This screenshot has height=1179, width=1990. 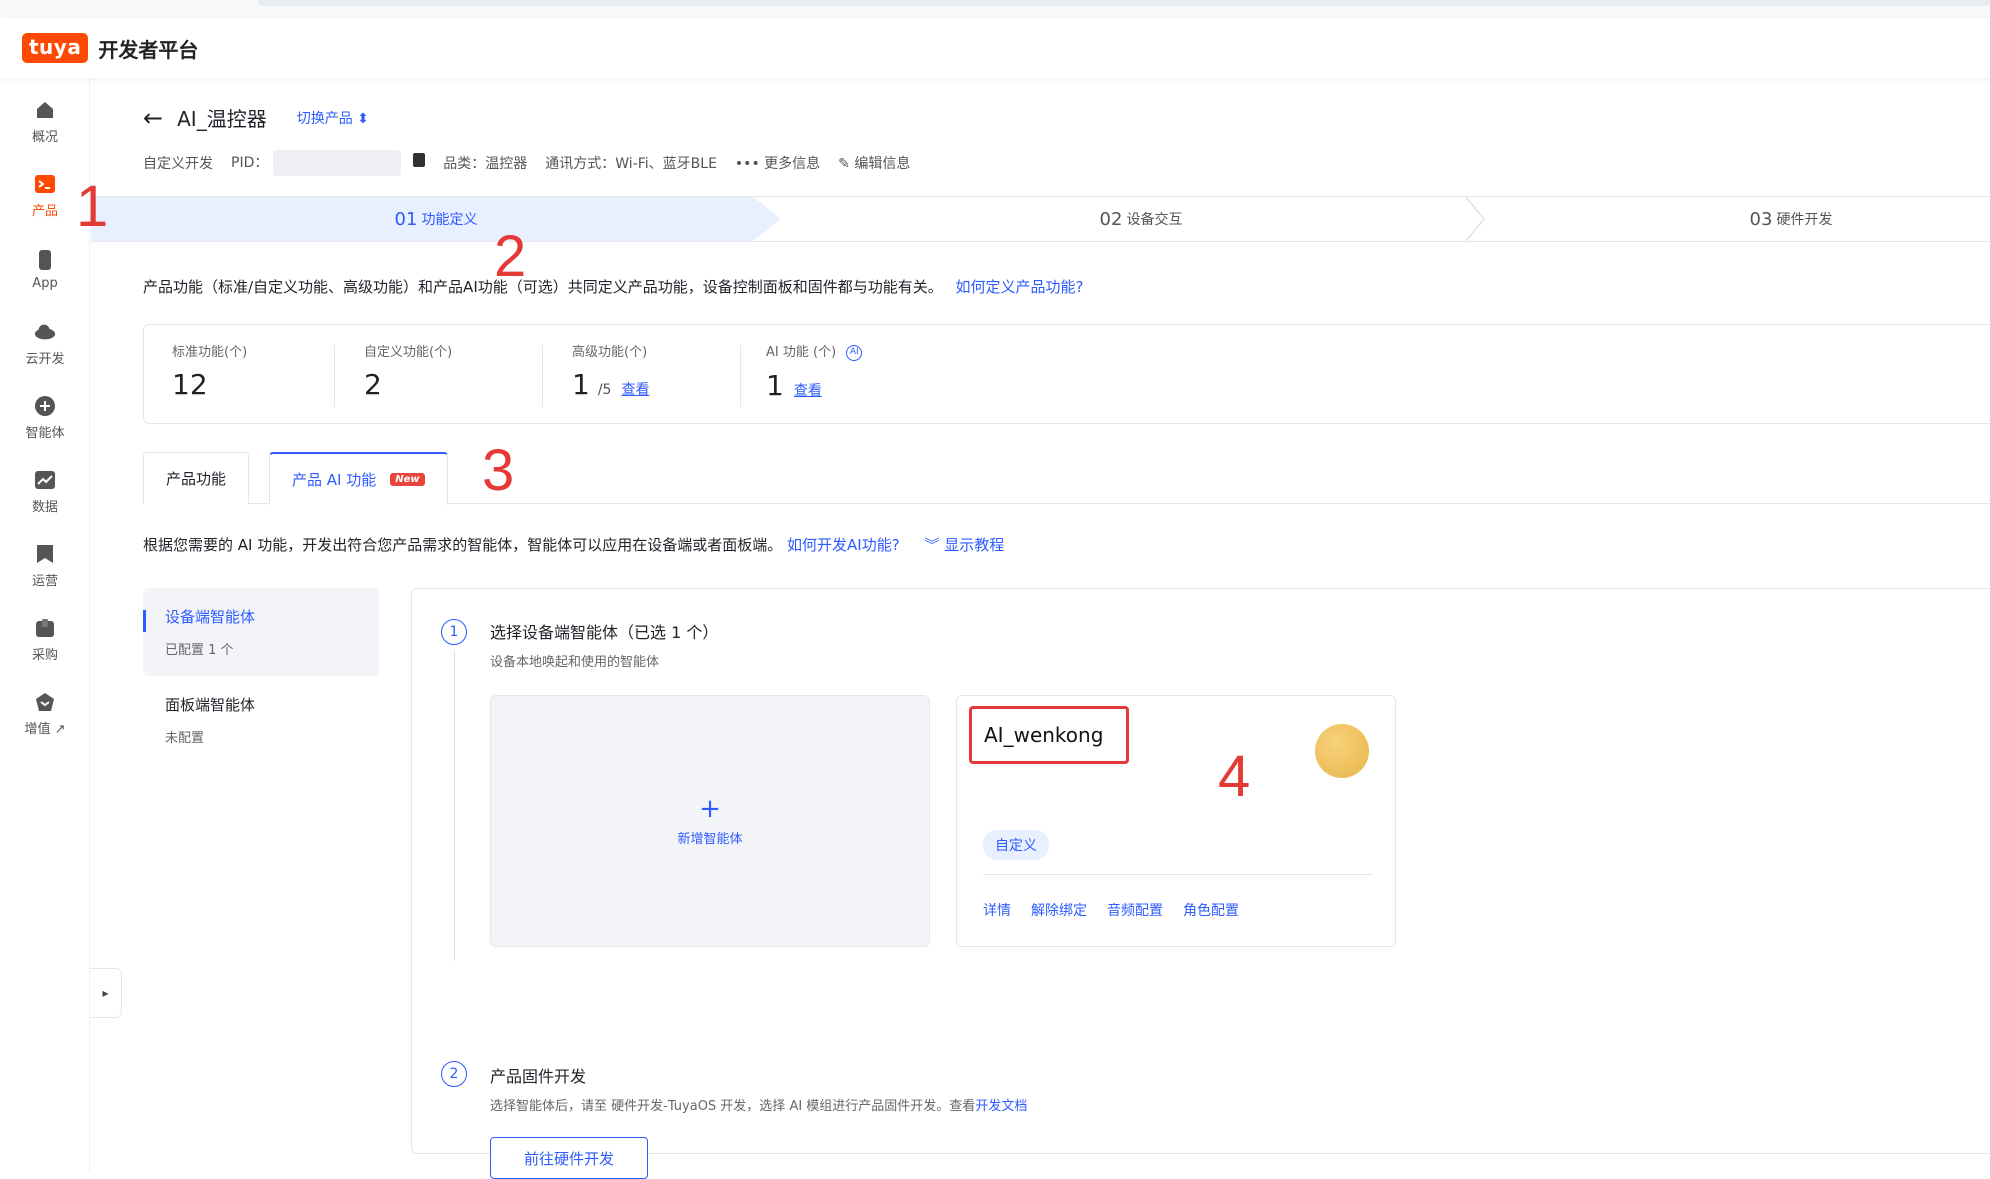 What do you see at coordinates (44, 211) in the screenshot?
I see `sidebar-item-label: 产品` at bounding box center [44, 211].